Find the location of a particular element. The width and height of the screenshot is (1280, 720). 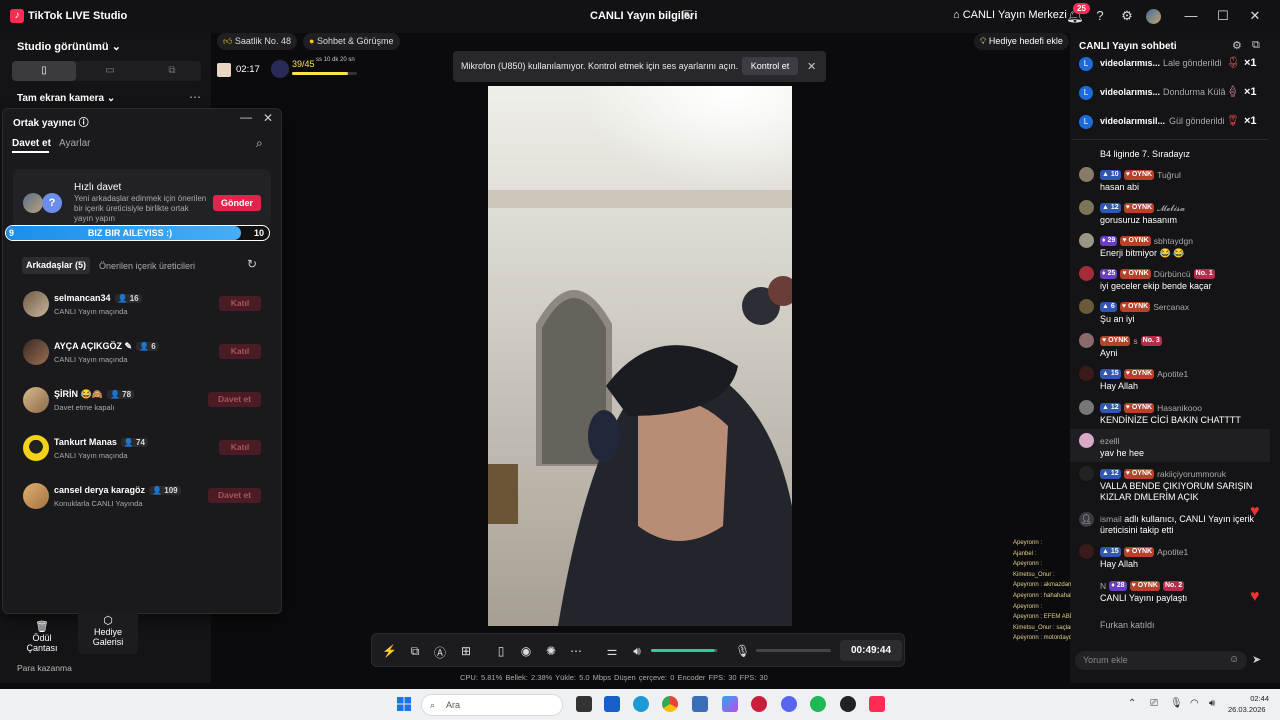

windows-start-icon is located at coordinates (404, 704).